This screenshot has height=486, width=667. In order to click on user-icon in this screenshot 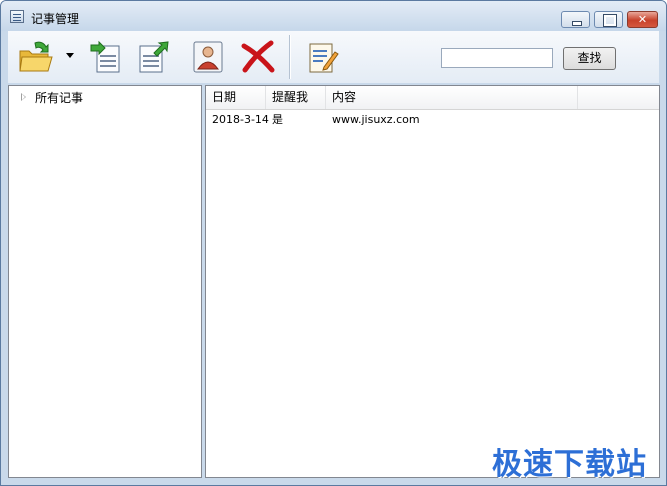, I will do `click(208, 57)`.